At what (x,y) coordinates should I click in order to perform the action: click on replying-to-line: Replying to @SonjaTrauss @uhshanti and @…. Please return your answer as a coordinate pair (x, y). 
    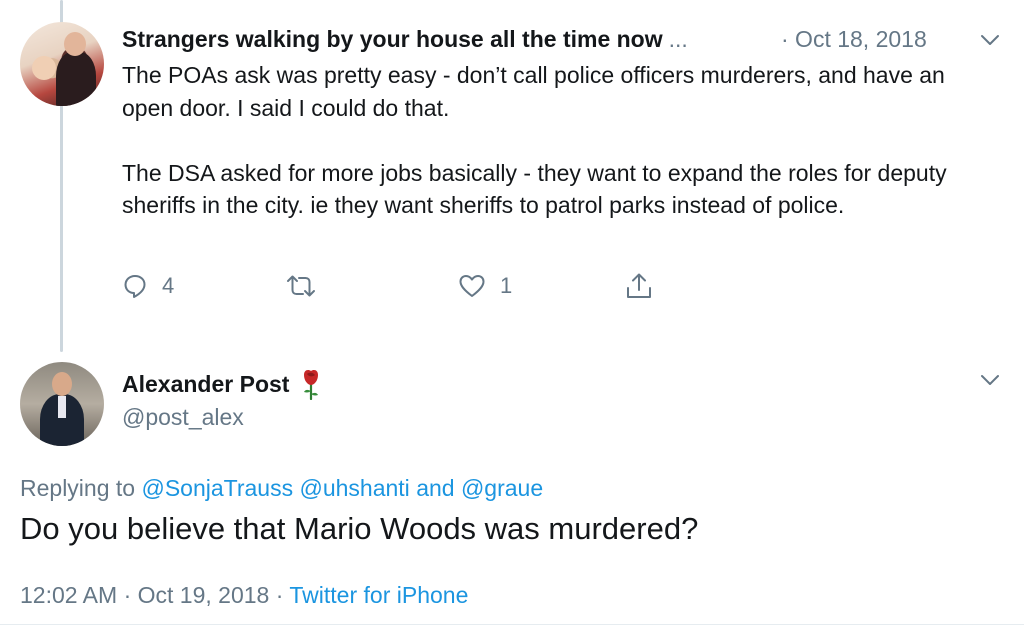
    Looking at the image, I should click on (281, 488).